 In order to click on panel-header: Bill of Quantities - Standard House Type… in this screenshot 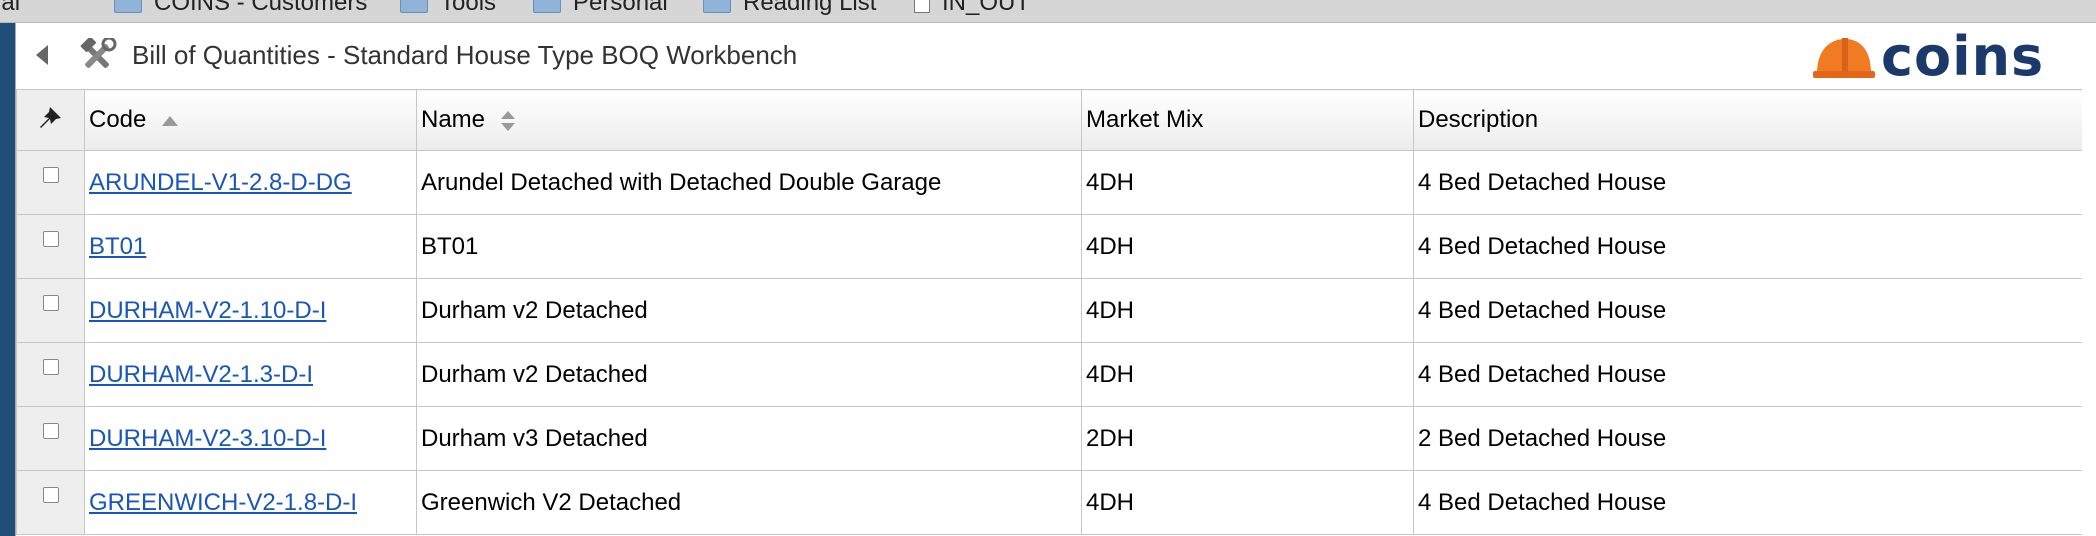, I will do `click(1056, 55)`.